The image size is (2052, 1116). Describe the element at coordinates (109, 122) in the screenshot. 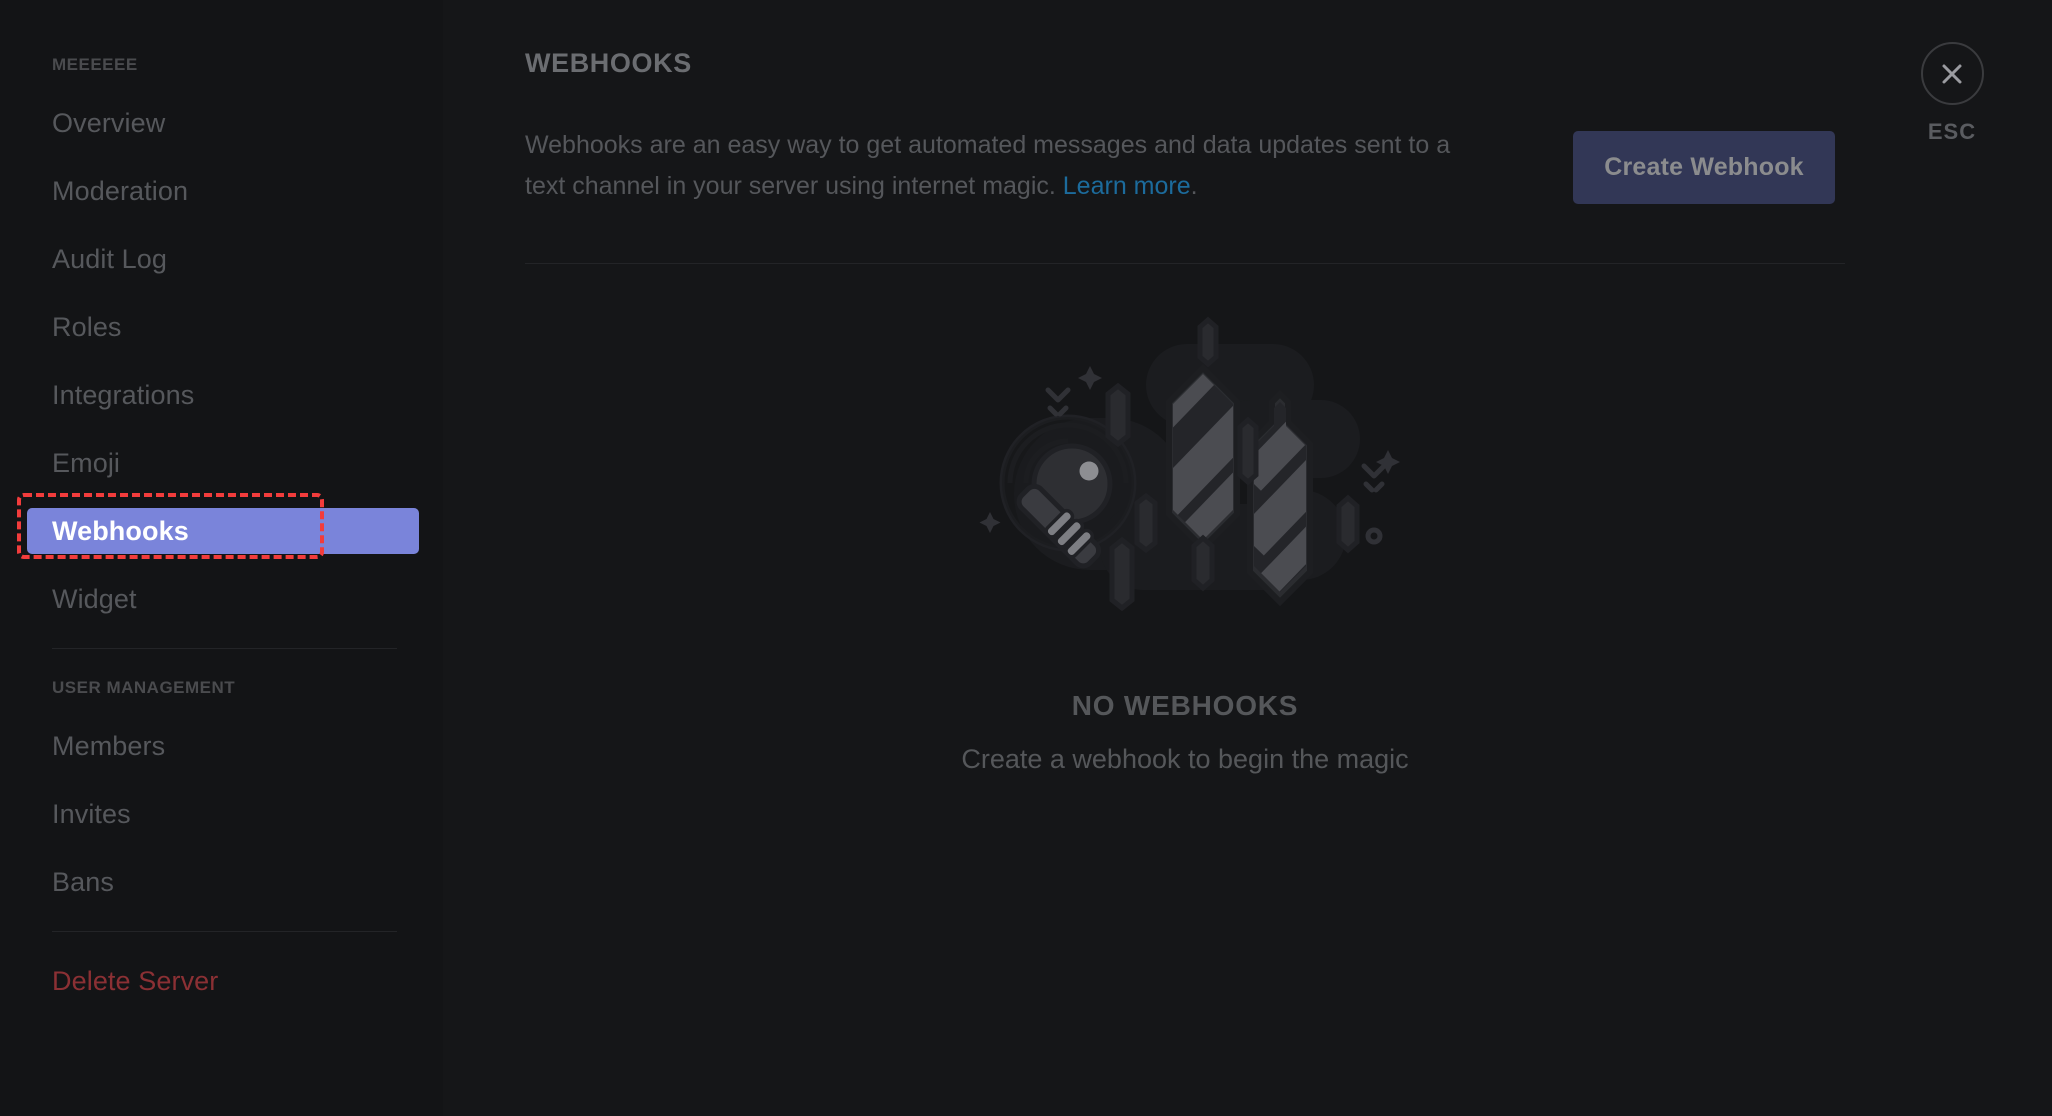

I see `sidebar-item-label: Overview` at that location.